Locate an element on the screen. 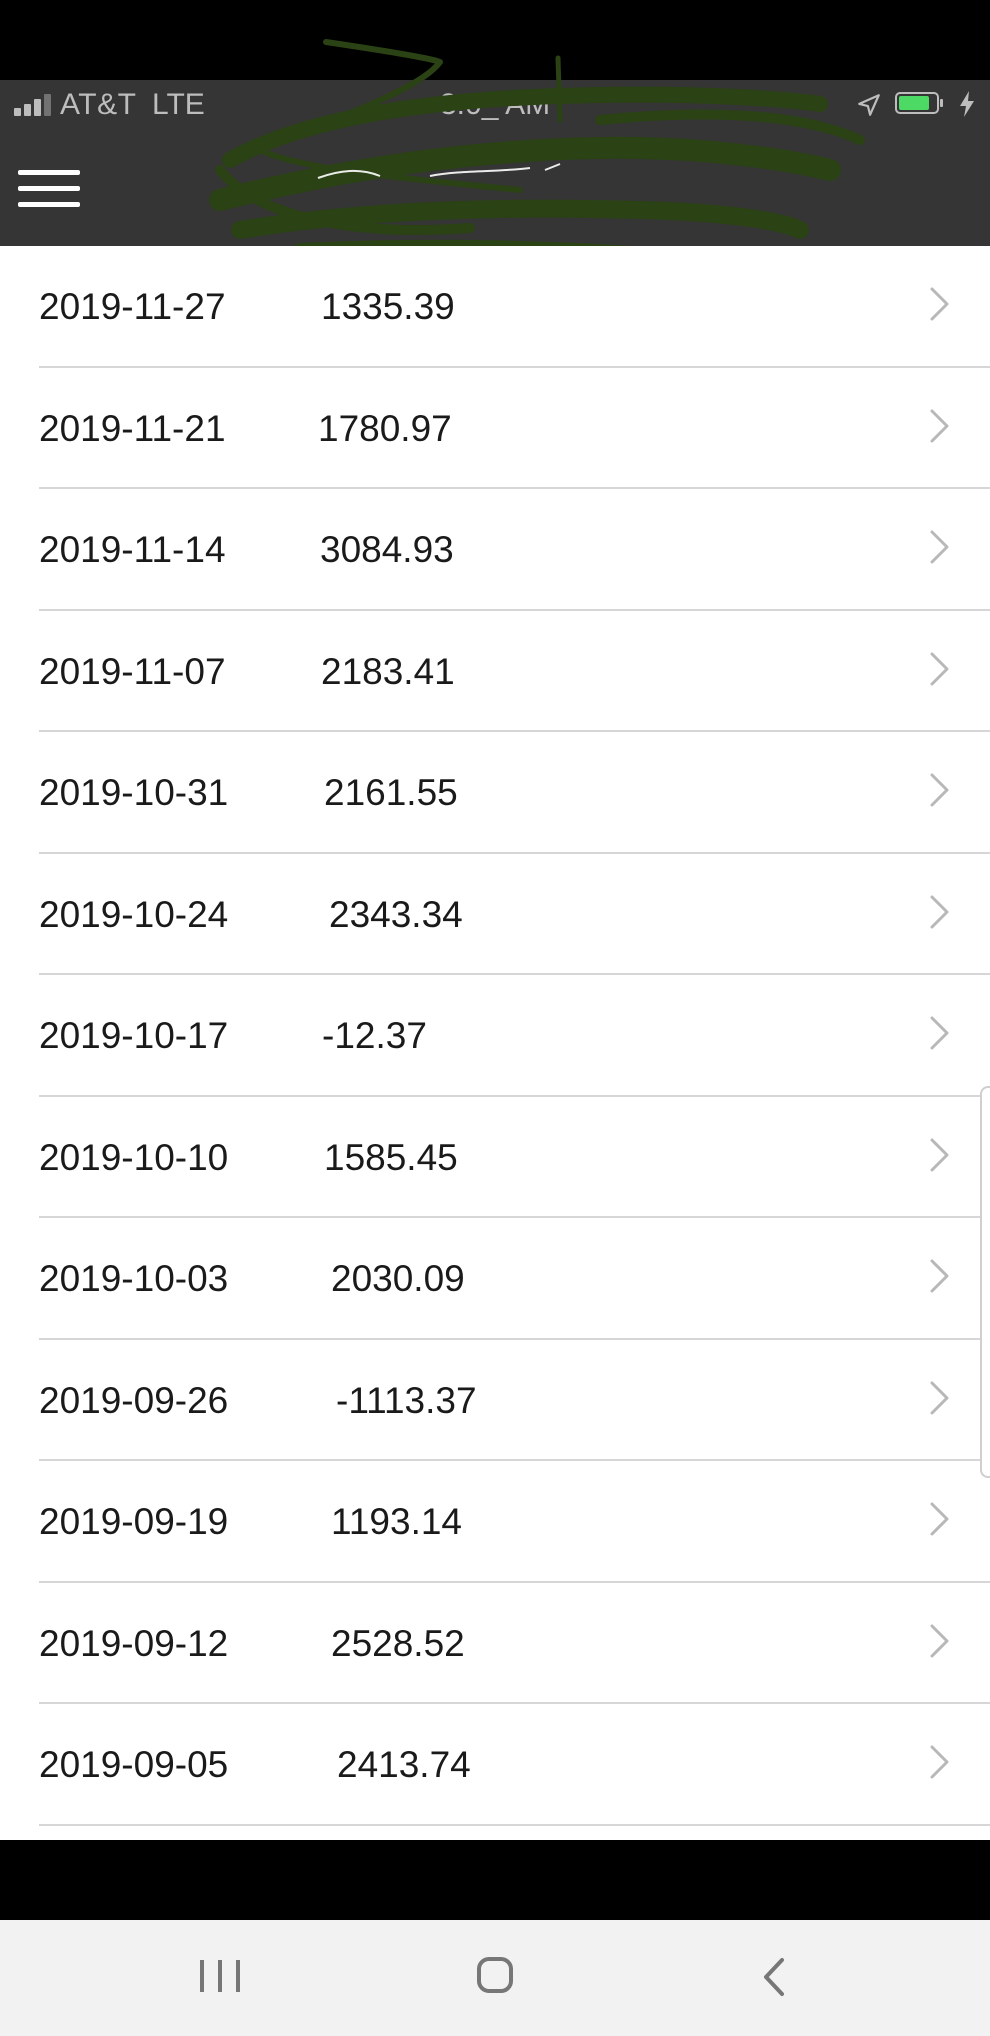 The width and height of the screenshot is (990, 2036). list-item: 2019-11-27 1335.39 is located at coordinates (495, 307).